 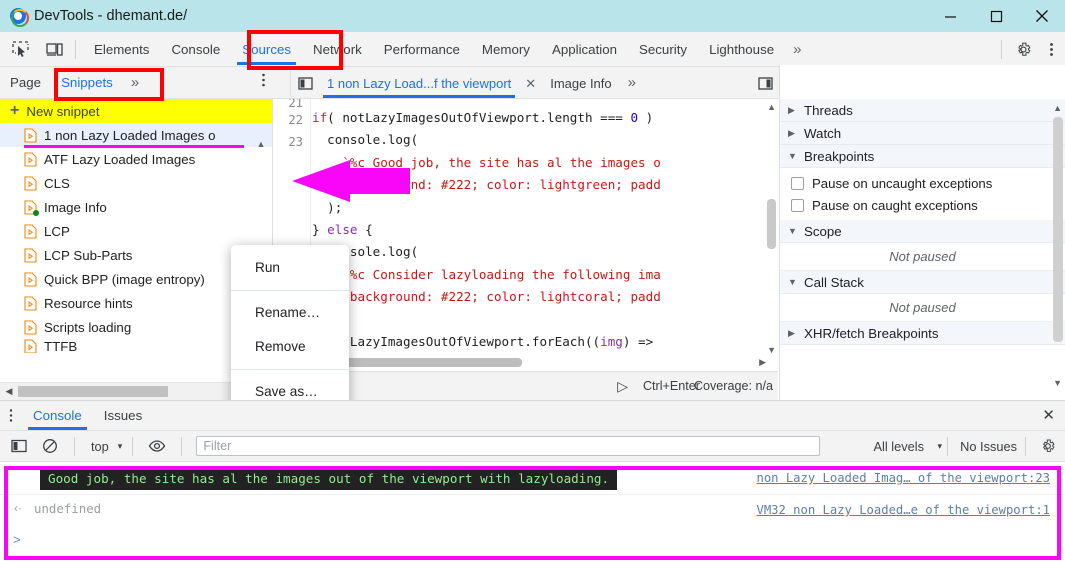 What do you see at coordinates (791, 132) in the screenshot?
I see `chevron-right-icon: ▶` at bounding box center [791, 132].